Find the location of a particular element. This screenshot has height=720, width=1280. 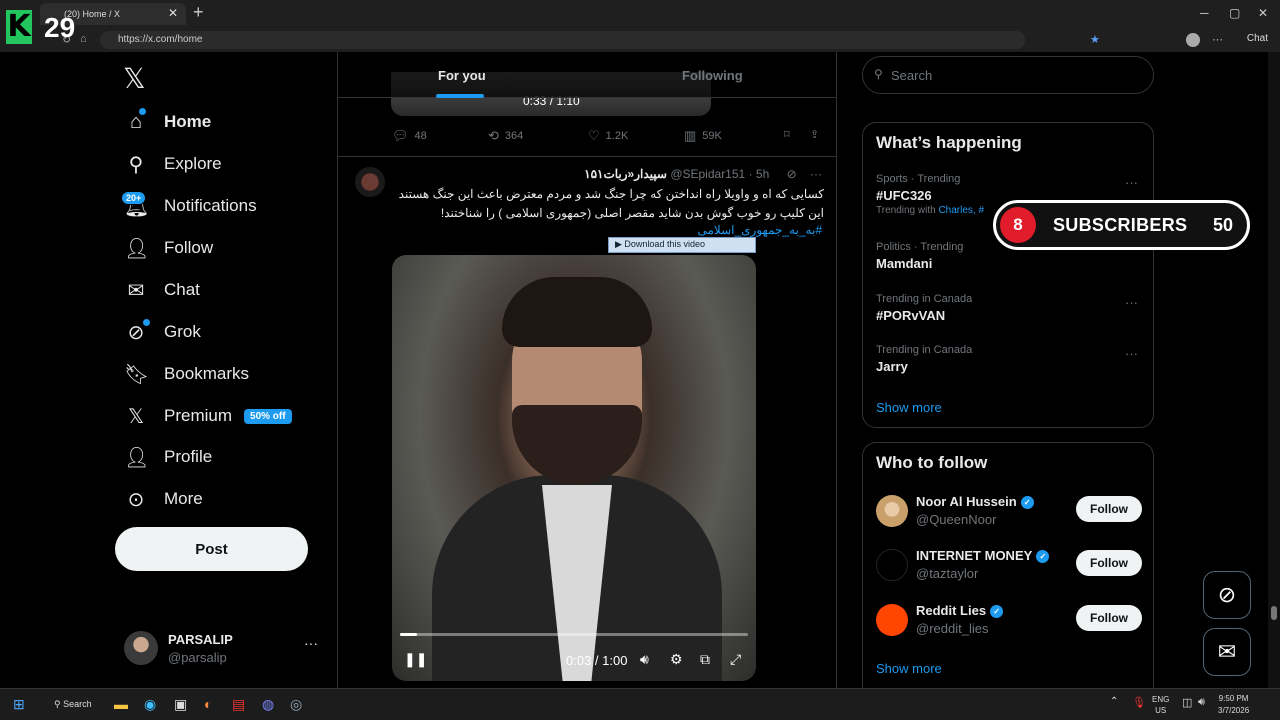

app-icon: ▤ is located at coordinates (238, 704).